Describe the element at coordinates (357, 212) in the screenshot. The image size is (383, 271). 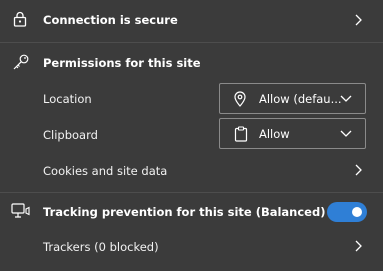
I see `toggle-knob` at that location.